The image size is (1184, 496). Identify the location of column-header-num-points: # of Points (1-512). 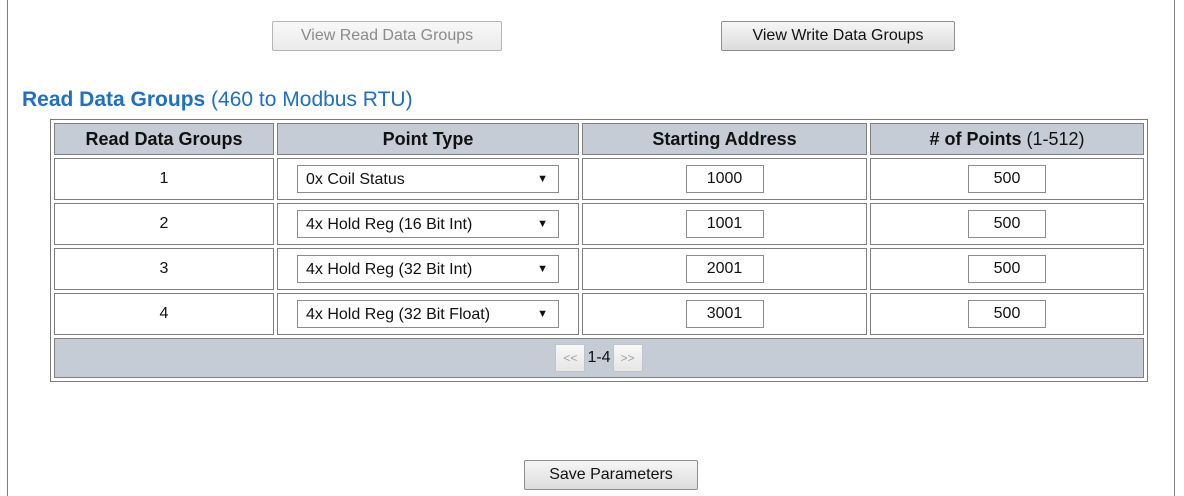
(1007, 139).